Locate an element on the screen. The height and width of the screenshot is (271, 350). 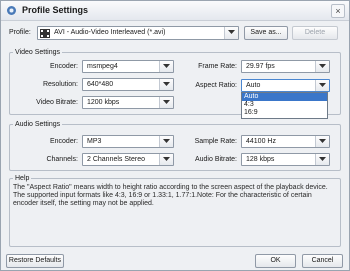
app-gear-icon is located at coordinates (11, 10).